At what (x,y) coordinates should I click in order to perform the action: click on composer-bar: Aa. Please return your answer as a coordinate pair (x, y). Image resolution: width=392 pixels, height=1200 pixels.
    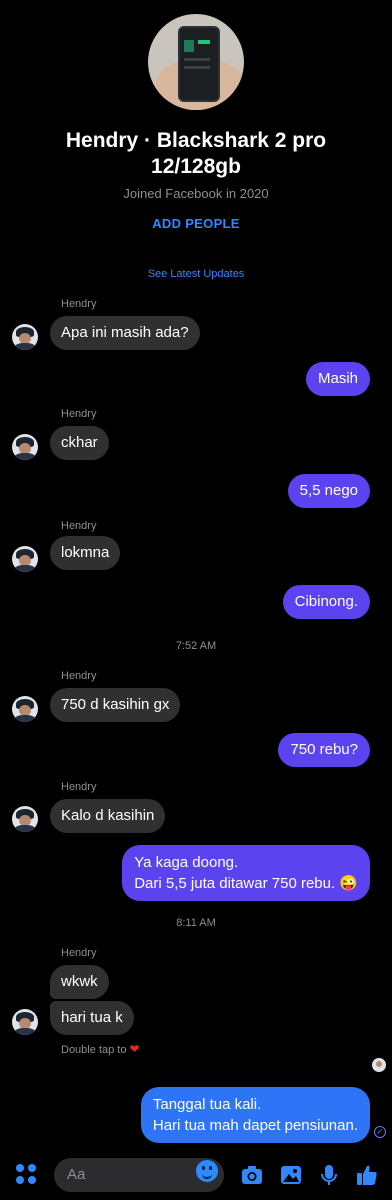
    Looking at the image, I should click on (196, 1174).